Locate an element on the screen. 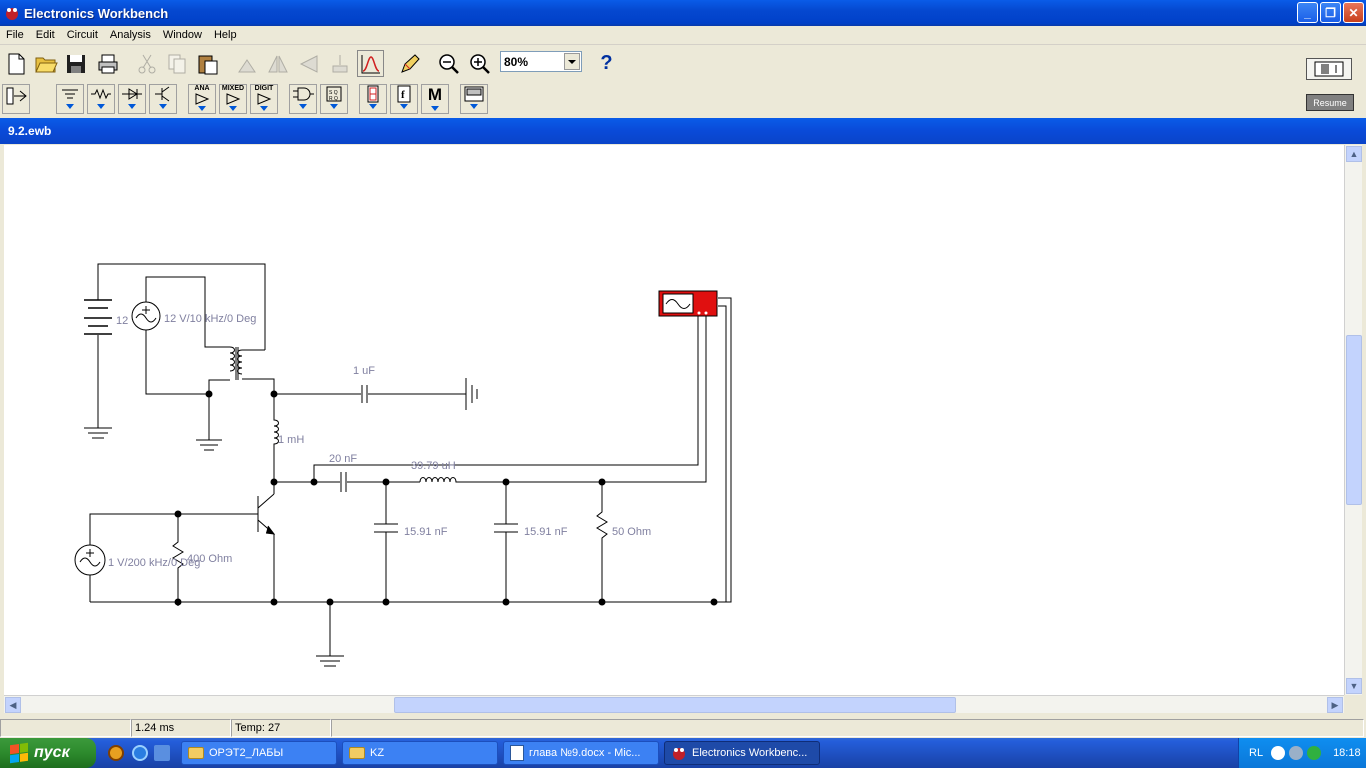  parts-bin-diodes is located at coordinates (132, 99).